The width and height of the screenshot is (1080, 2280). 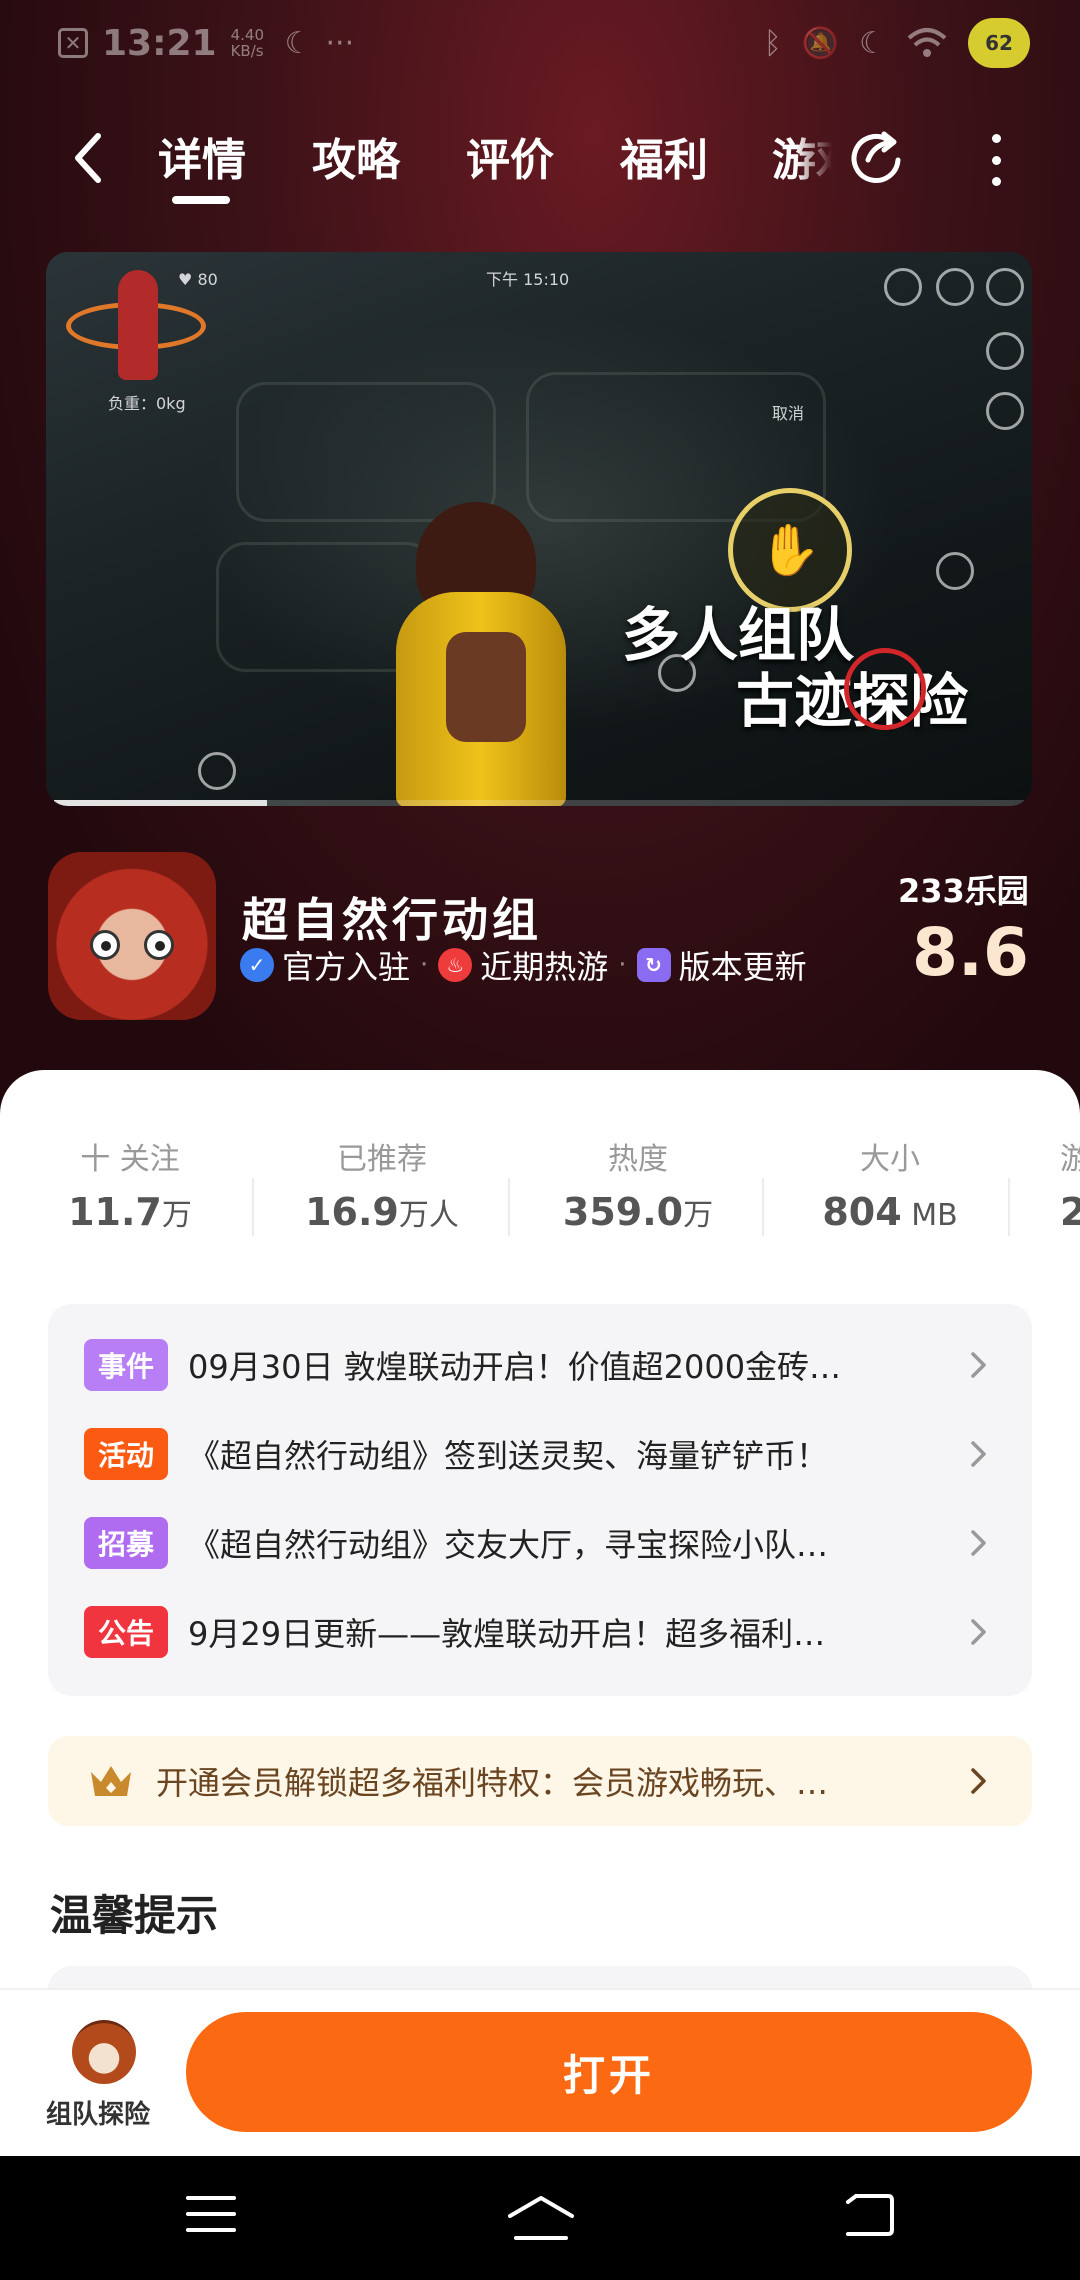 I want to click on home-icon, so click(x=541, y=2217).